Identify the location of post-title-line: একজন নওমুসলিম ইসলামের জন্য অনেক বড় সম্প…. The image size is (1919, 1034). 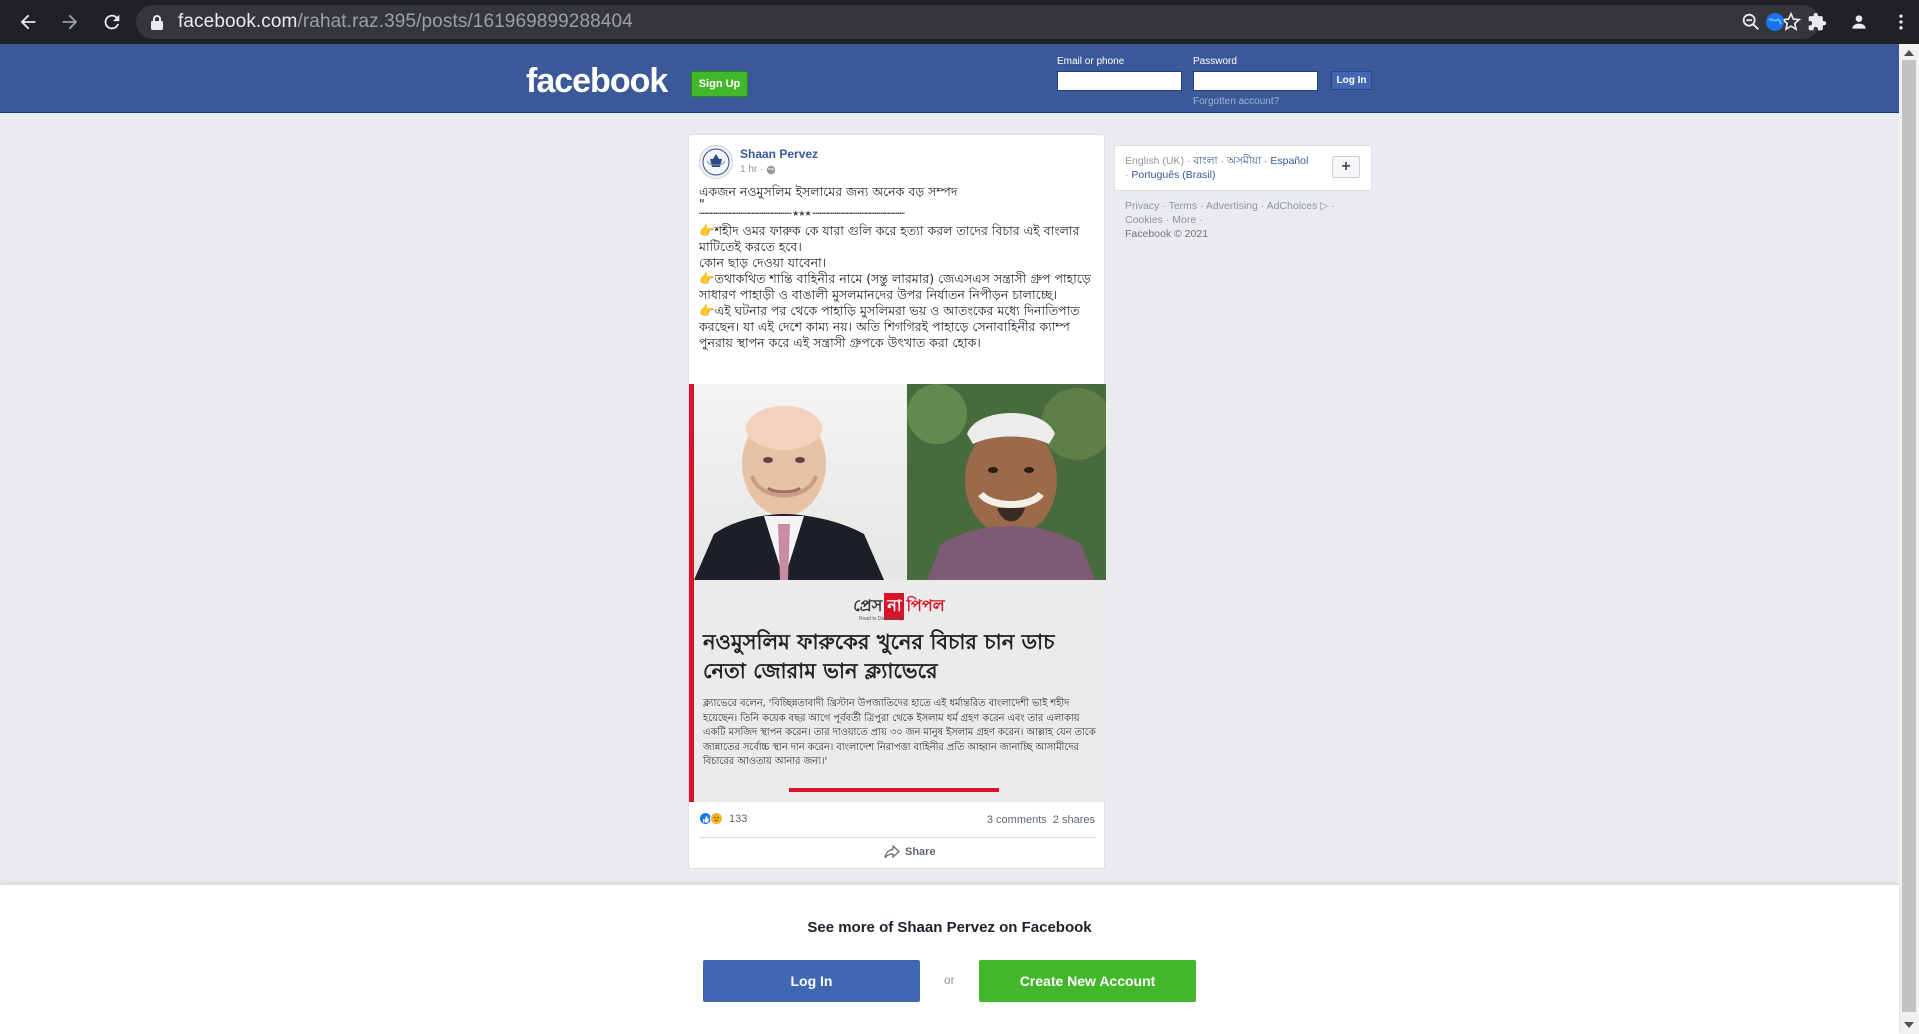
(828, 191).